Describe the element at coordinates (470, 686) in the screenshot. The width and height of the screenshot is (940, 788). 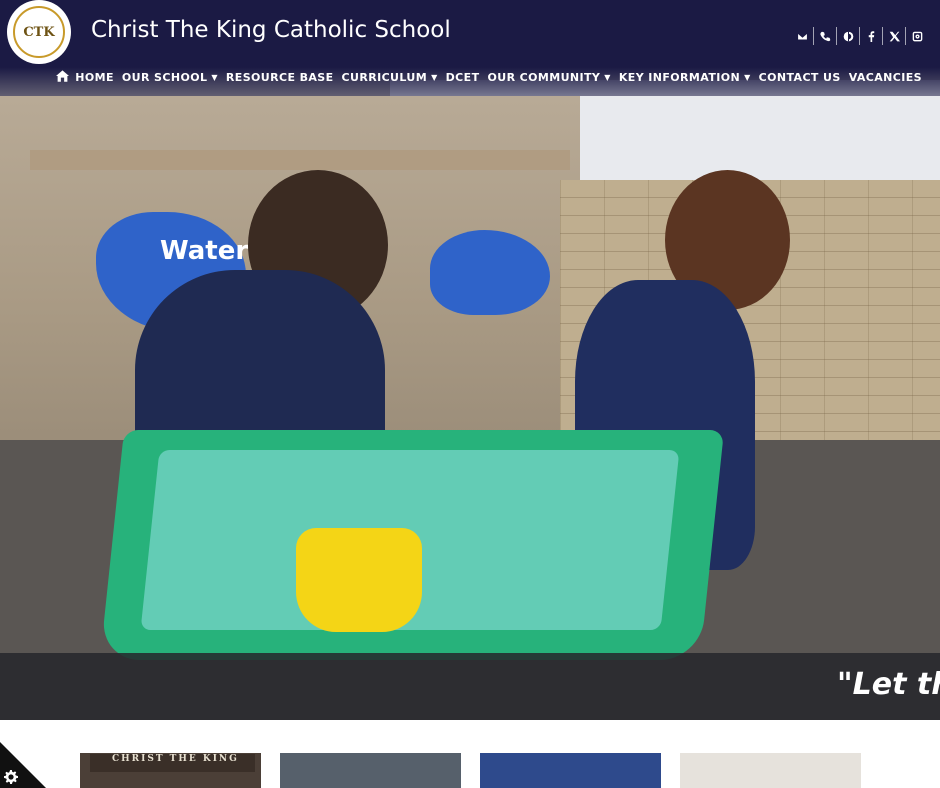
I see `hero-caption-bar` at that location.